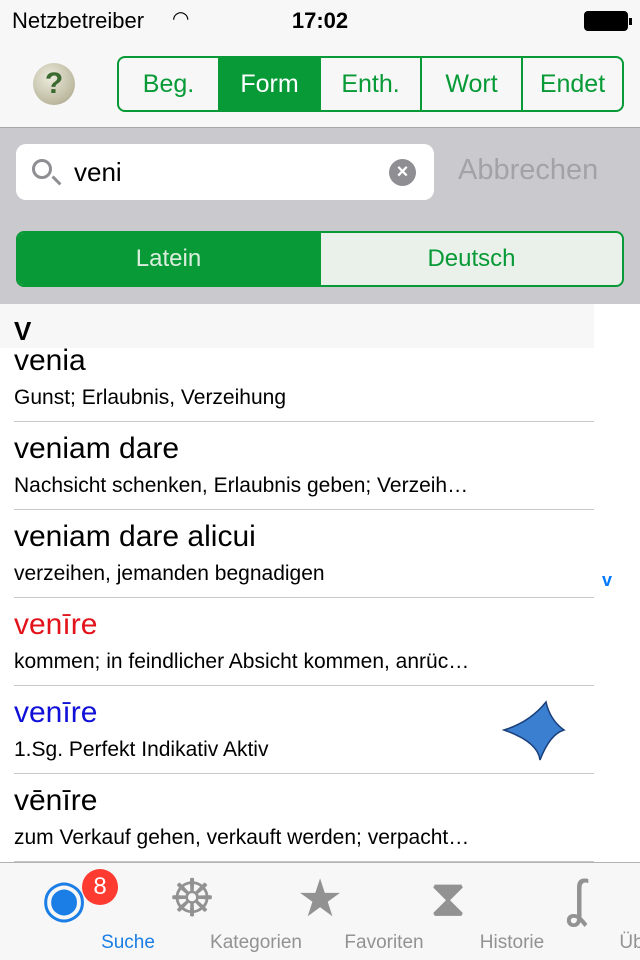  I want to click on entry-title: vēnīre, so click(56, 800).